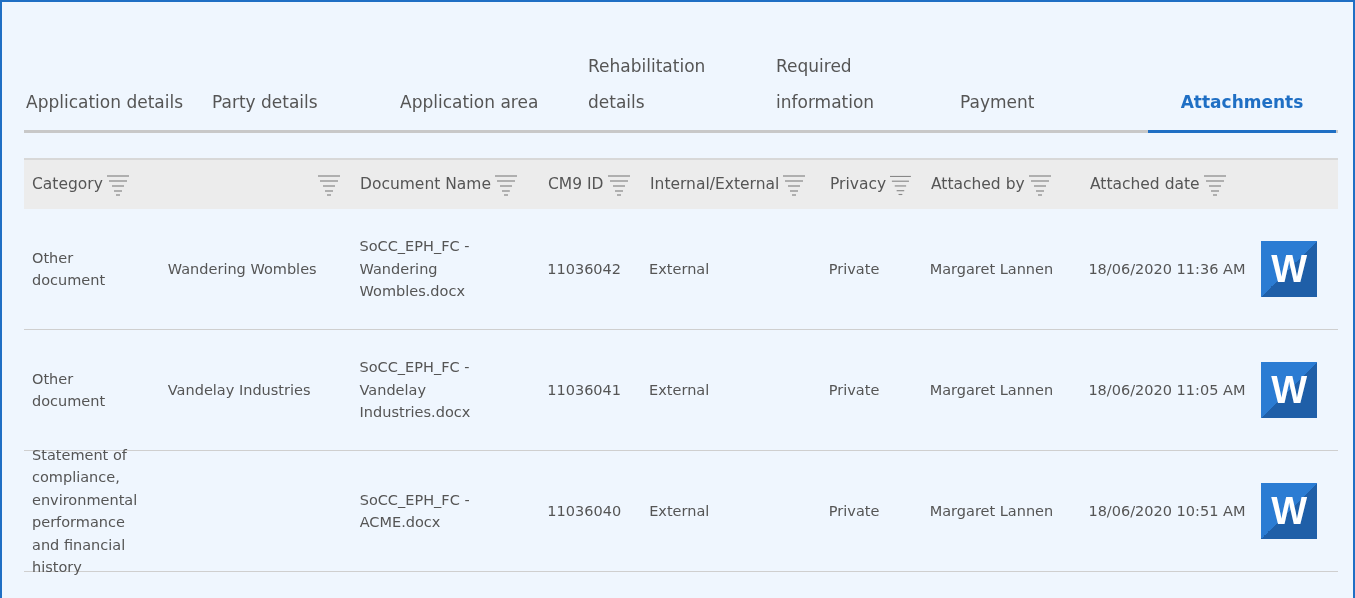 The image size is (1355, 598). Describe the element at coordinates (425, 185) in the screenshot. I see `column-header: Document Name` at that location.